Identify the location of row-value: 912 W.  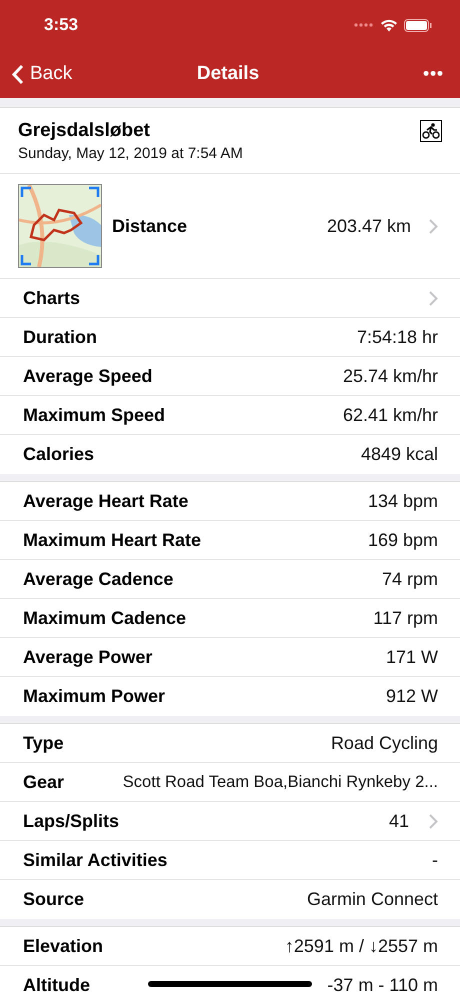
(412, 696).